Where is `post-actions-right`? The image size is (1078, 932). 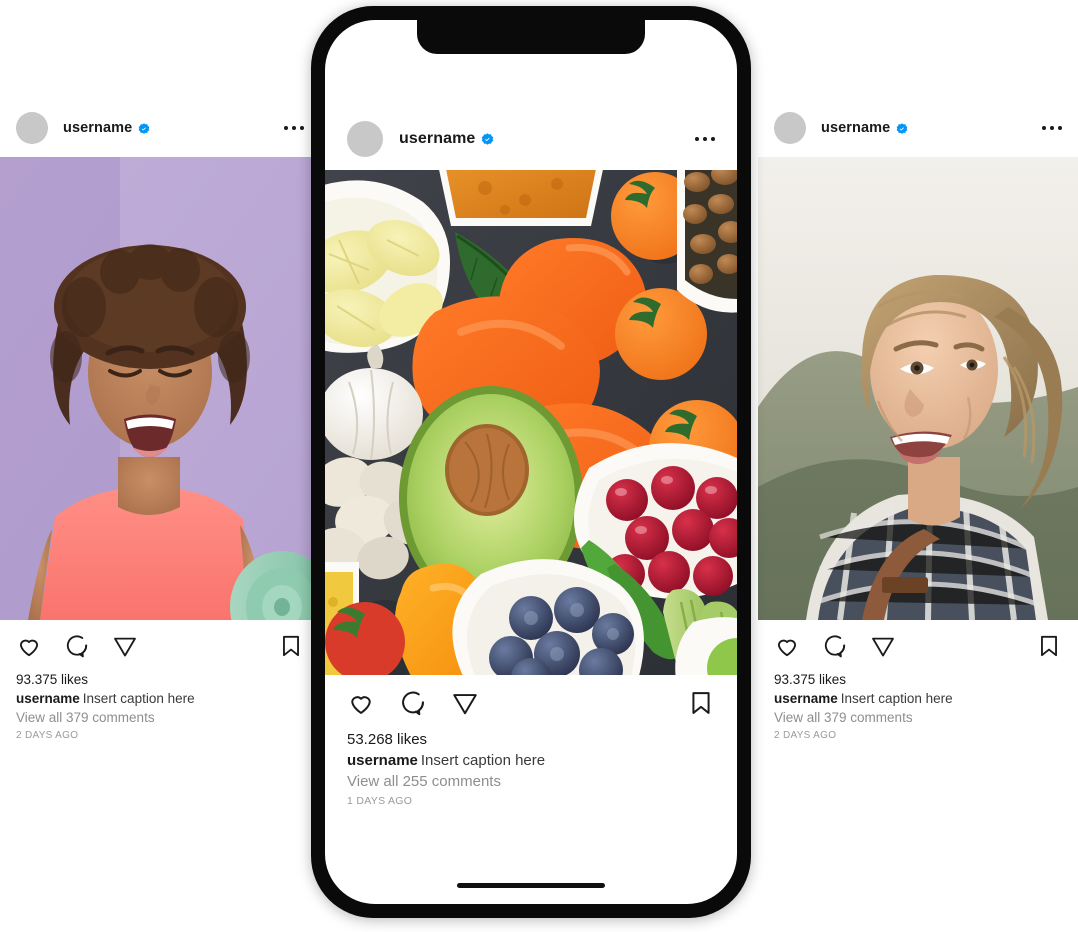 post-actions-right is located at coordinates (918, 646).